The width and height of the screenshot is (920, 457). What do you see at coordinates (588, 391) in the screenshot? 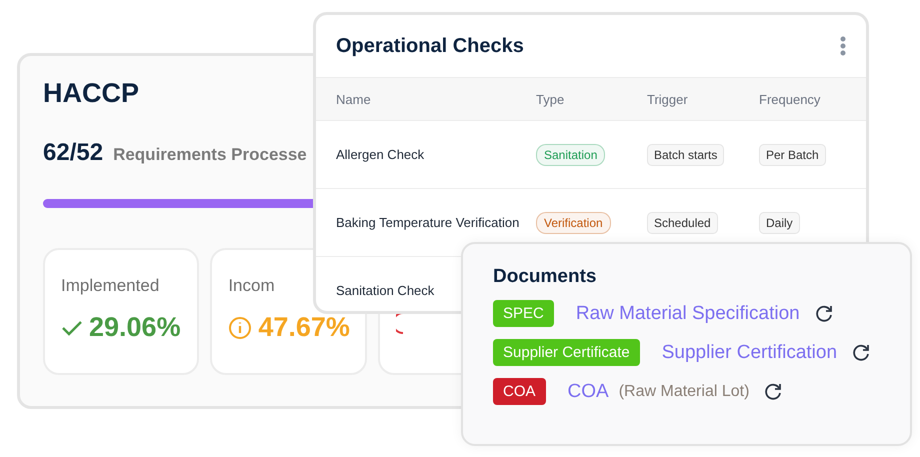
I see `document-link: COA` at bounding box center [588, 391].